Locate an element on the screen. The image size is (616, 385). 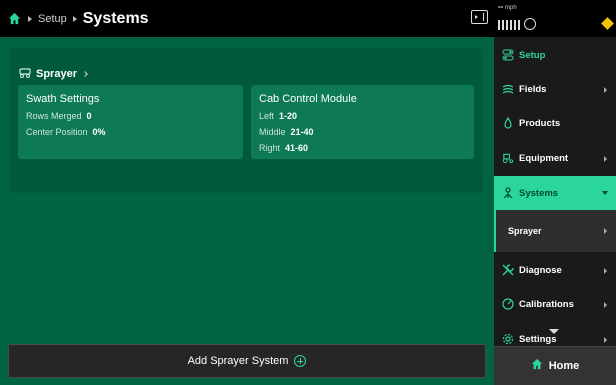
rows-merged-value: 0 is located at coordinates (89, 116).